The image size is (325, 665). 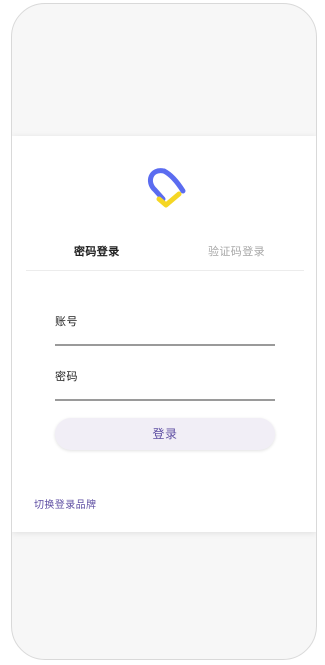 I want to click on account-label: 账号, so click(x=66, y=321).